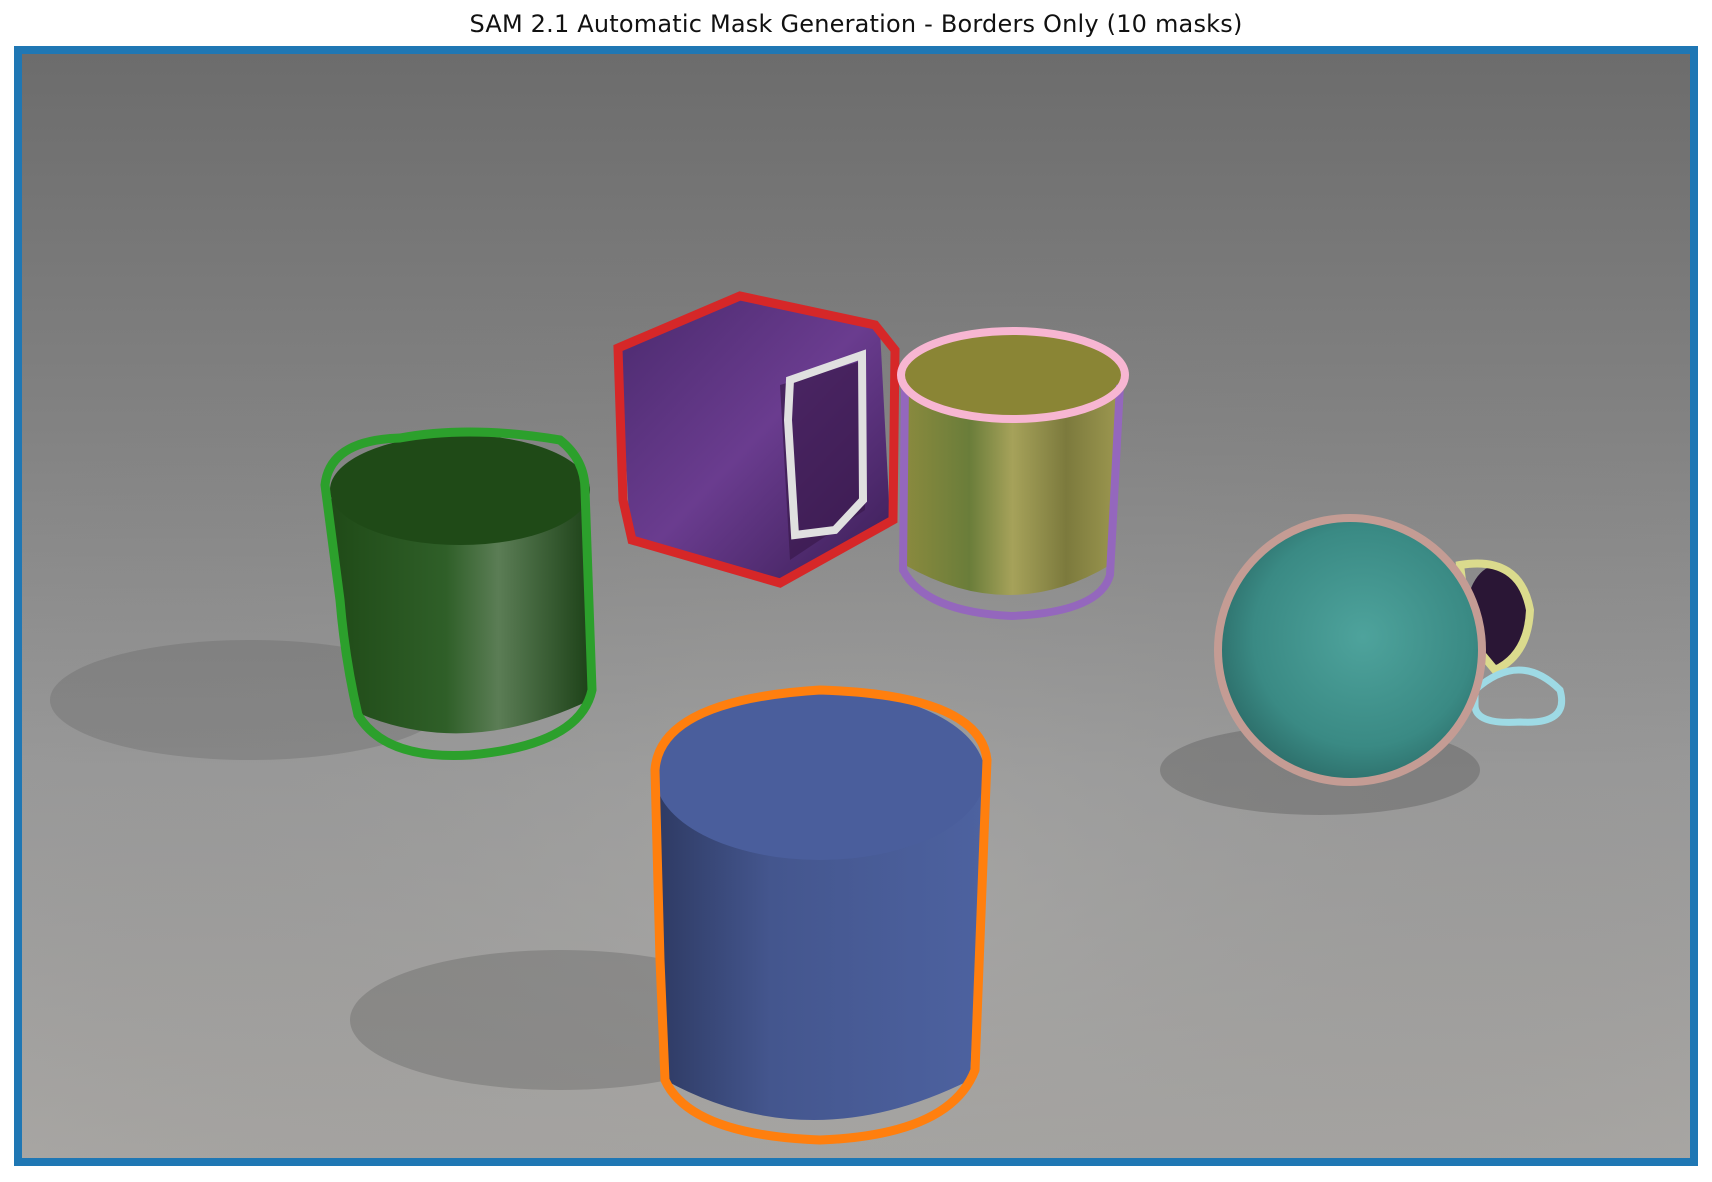 Image resolution: width=1712 pixels, height=1182 pixels. What do you see at coordinates (1350, 650) in the screenshot?
I see `teal-sphere` at bounding box center [1350, 650].